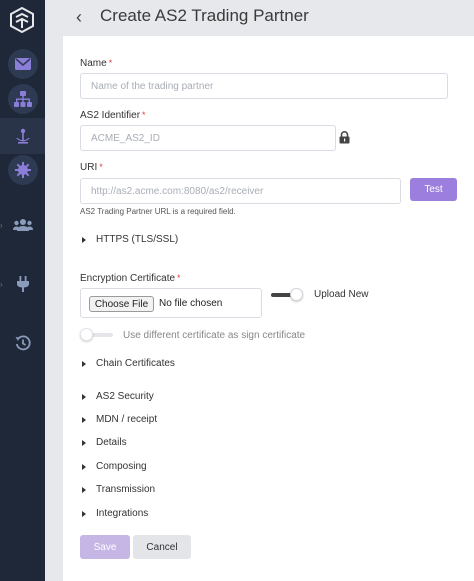 This screenshot has height=581, width=474. Describe the element at coordinates (204, 15) in the screenshot. I see `page-title: Create AS2 Trading Partner` at that location.